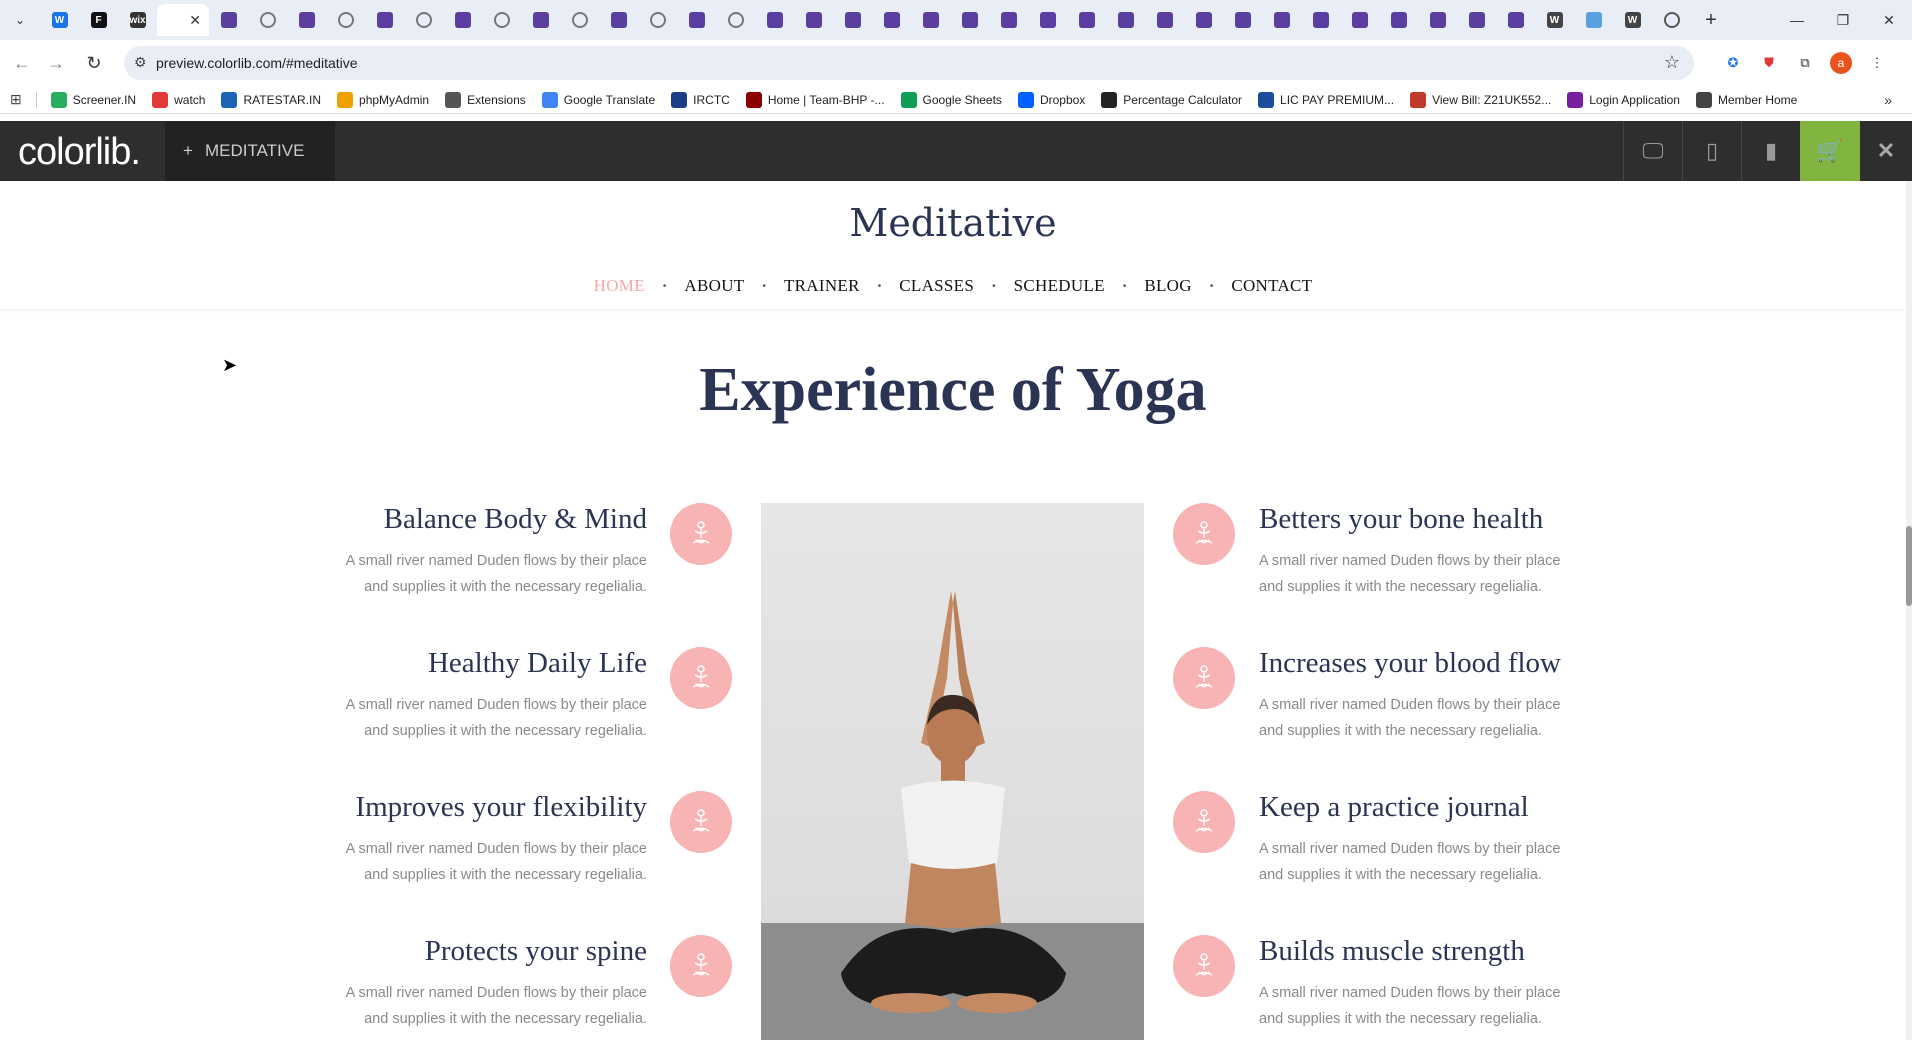 The image size is (1912, 1040). I want to click on colorlib-logo: colorlib., so click(79, 152).